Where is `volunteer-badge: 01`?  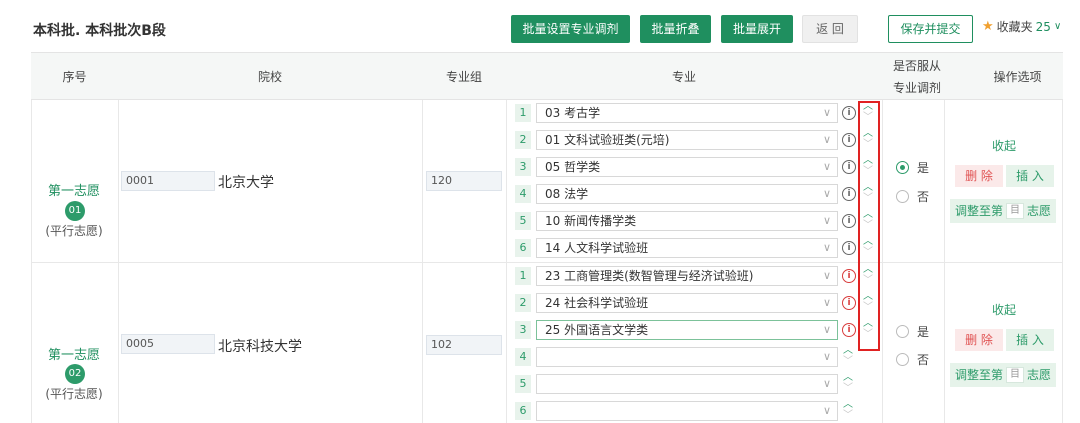
volunteer-badge: 01 is located at coordinates (75, 211).